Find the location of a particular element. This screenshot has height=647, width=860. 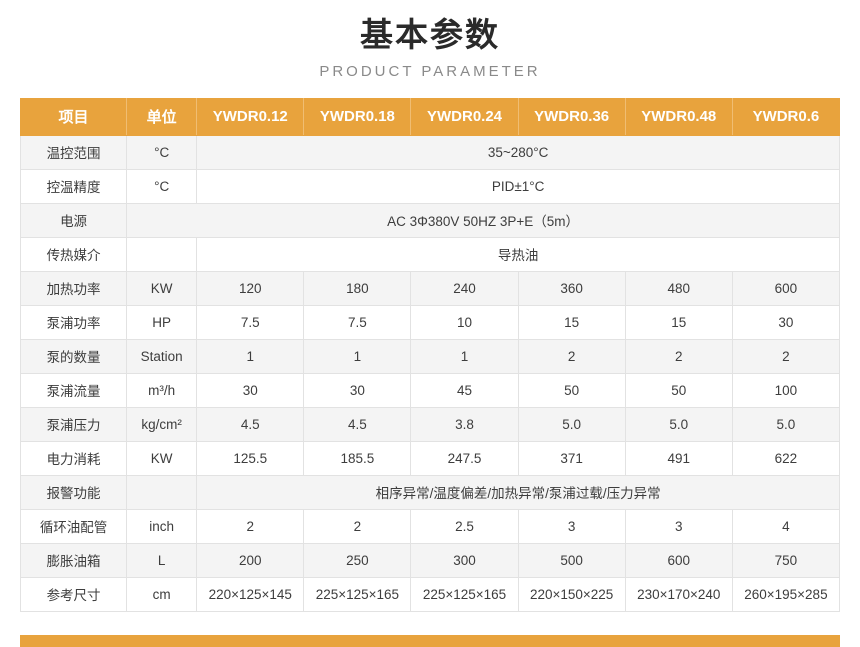

column-header-model-5: YWDR0.48 is located at coordinates (678, 116).